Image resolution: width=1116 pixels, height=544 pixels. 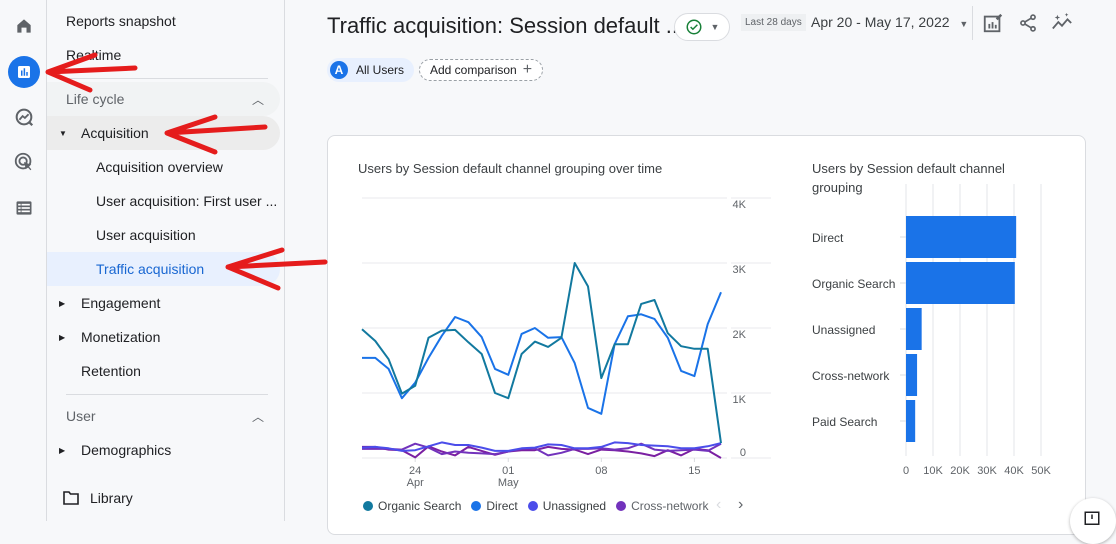 What do you see at coordinates (906, 471) in the screenshot?
I see `x-tick-label: 0` at bounding box center [906, 471].